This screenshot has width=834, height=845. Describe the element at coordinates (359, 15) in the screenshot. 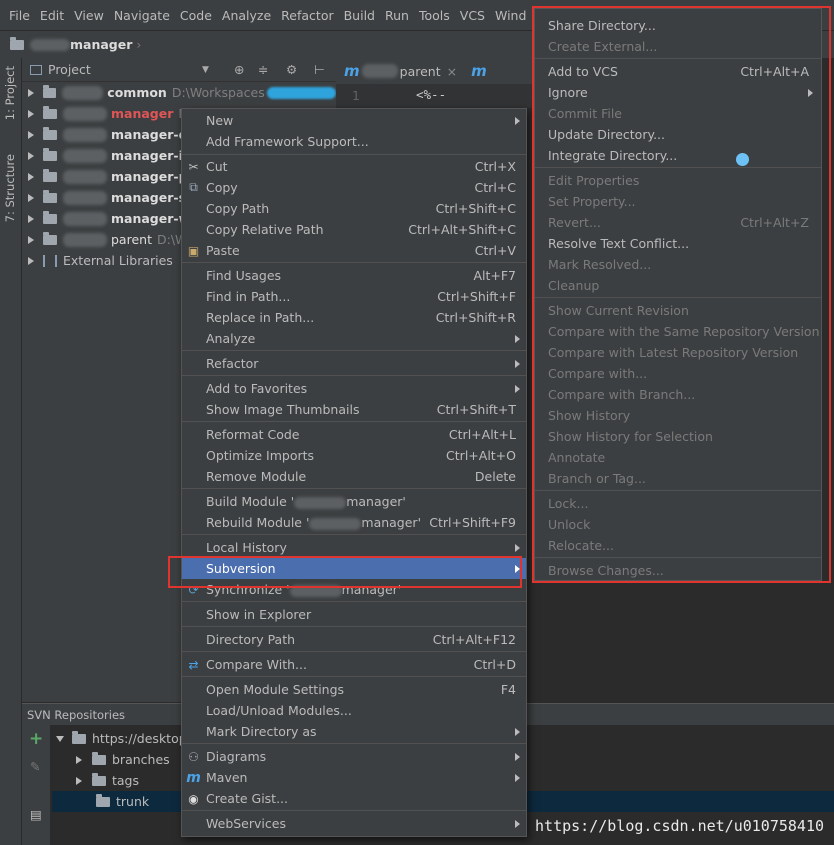

I see `menu-build: Build` at that location.